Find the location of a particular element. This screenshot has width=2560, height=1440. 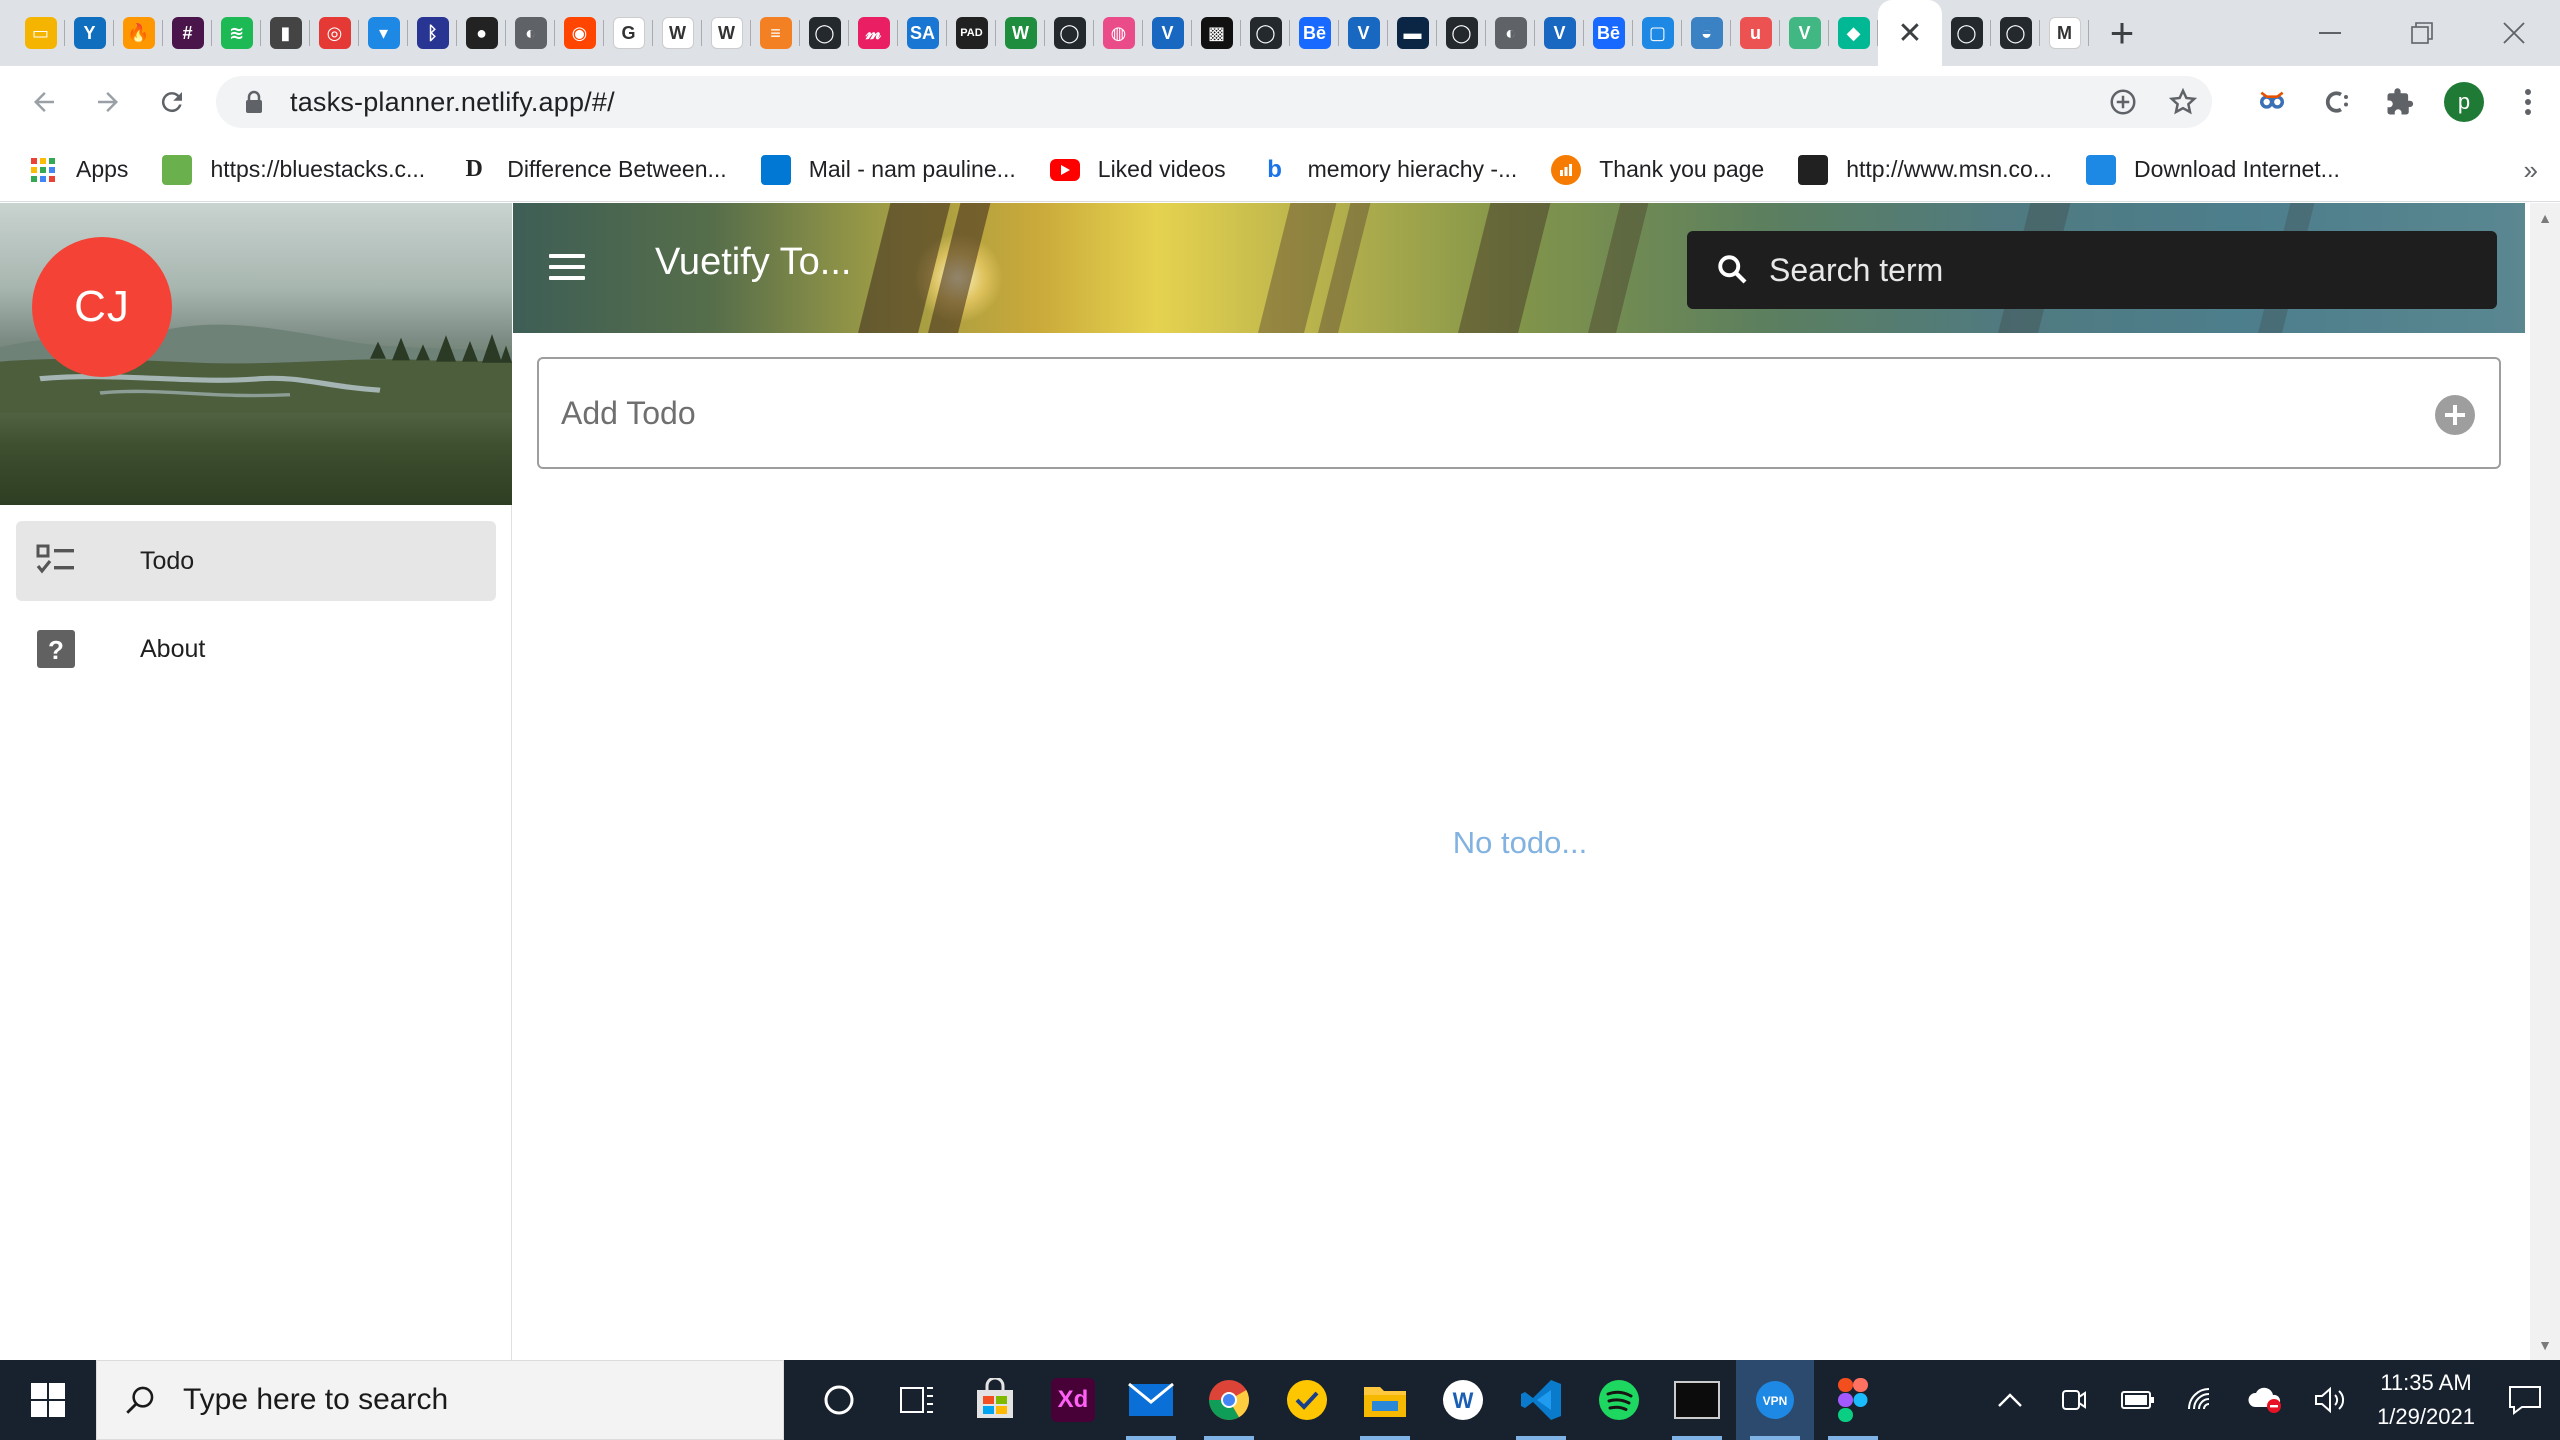

browser-tab: ▾ is located at coordinates (383, 33).